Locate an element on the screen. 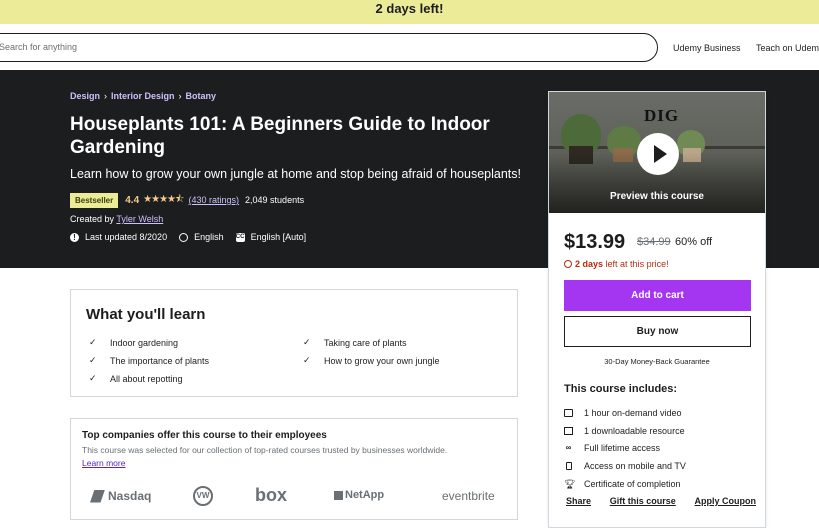  list-item: ∞ Full lifetime access is located at coordinates (625, 448).